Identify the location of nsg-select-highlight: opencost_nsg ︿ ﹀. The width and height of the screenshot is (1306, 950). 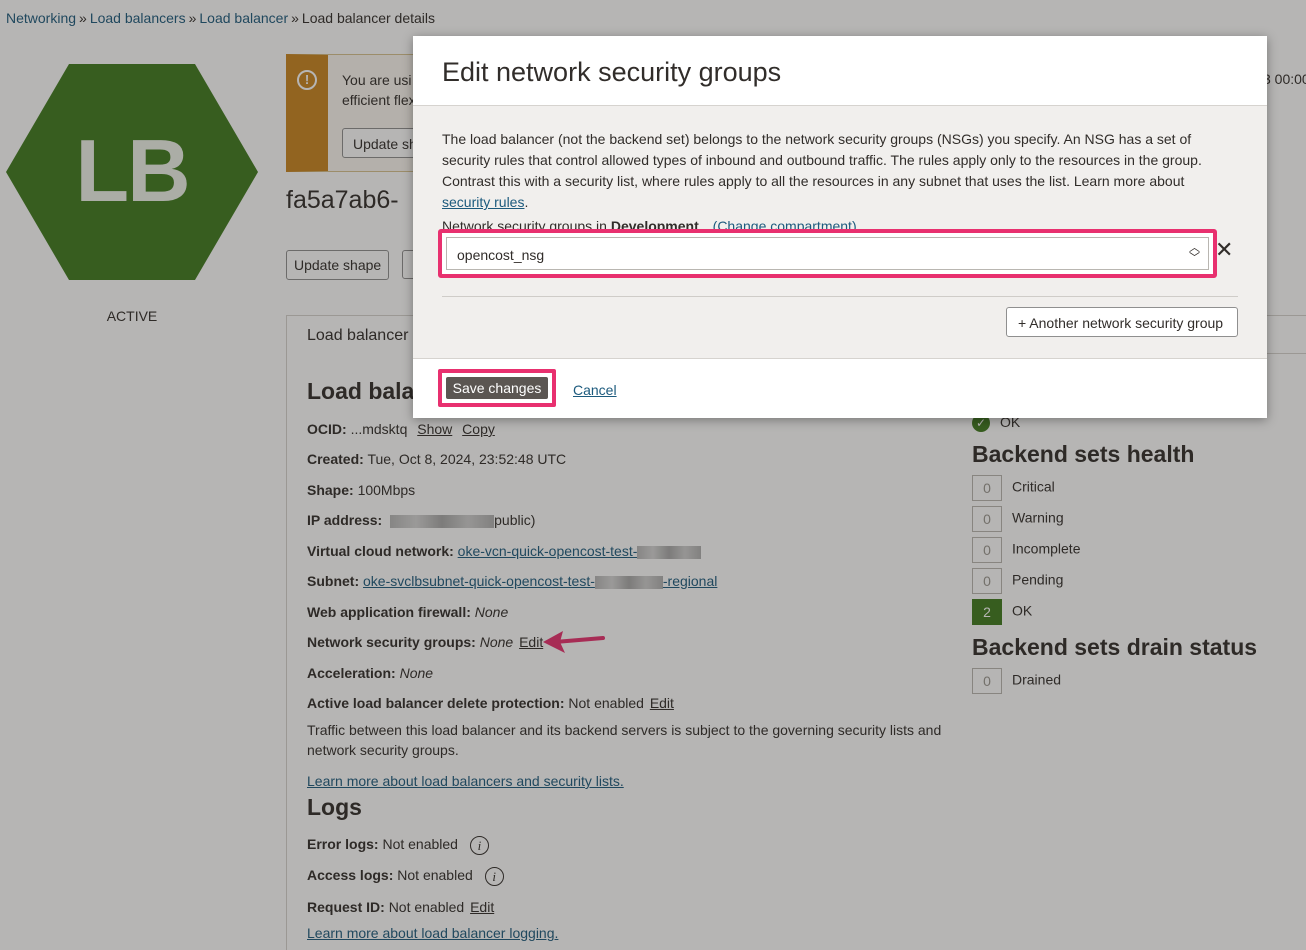
(827, 253).